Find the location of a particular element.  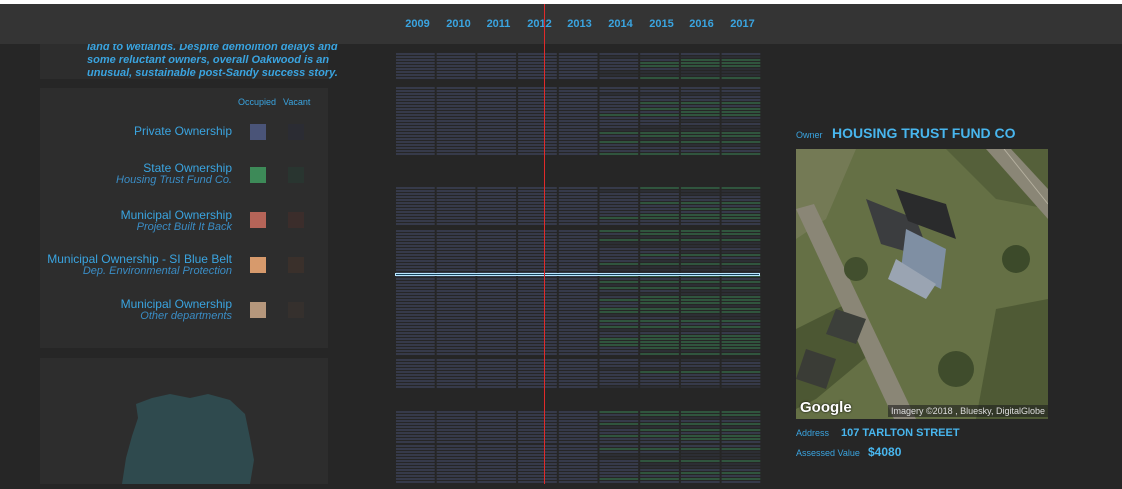

legend-row-subtitle: Housing Trust Fund Co. is located at coordinates (174, 180).